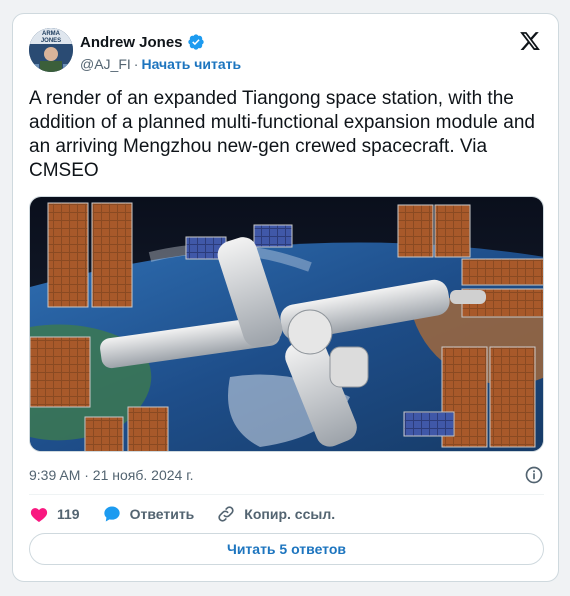 The width and height of the screenshot is (570, 596). I want to click on author-handle-row: @AJ_FI · Начать читать, so click(160, 64).